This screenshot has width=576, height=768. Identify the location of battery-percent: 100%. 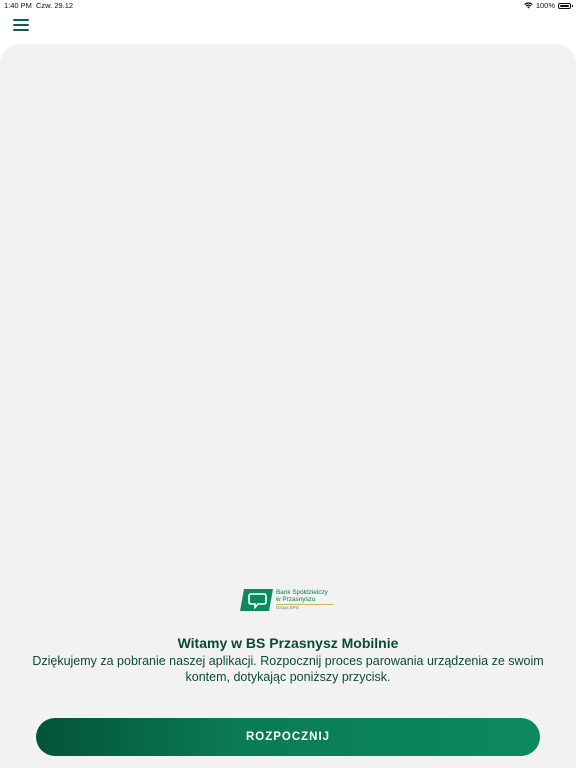
(545, 5).